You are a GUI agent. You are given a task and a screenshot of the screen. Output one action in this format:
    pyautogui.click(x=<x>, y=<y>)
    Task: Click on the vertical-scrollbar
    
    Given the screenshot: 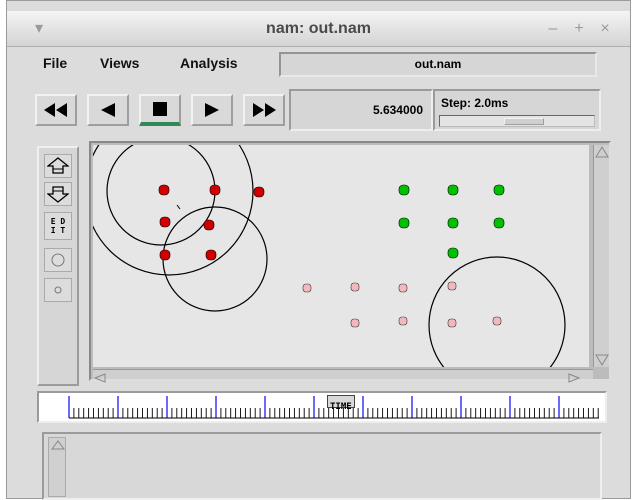 What is the action you would take?
    pyautogui.click(x=601, y=256)
    